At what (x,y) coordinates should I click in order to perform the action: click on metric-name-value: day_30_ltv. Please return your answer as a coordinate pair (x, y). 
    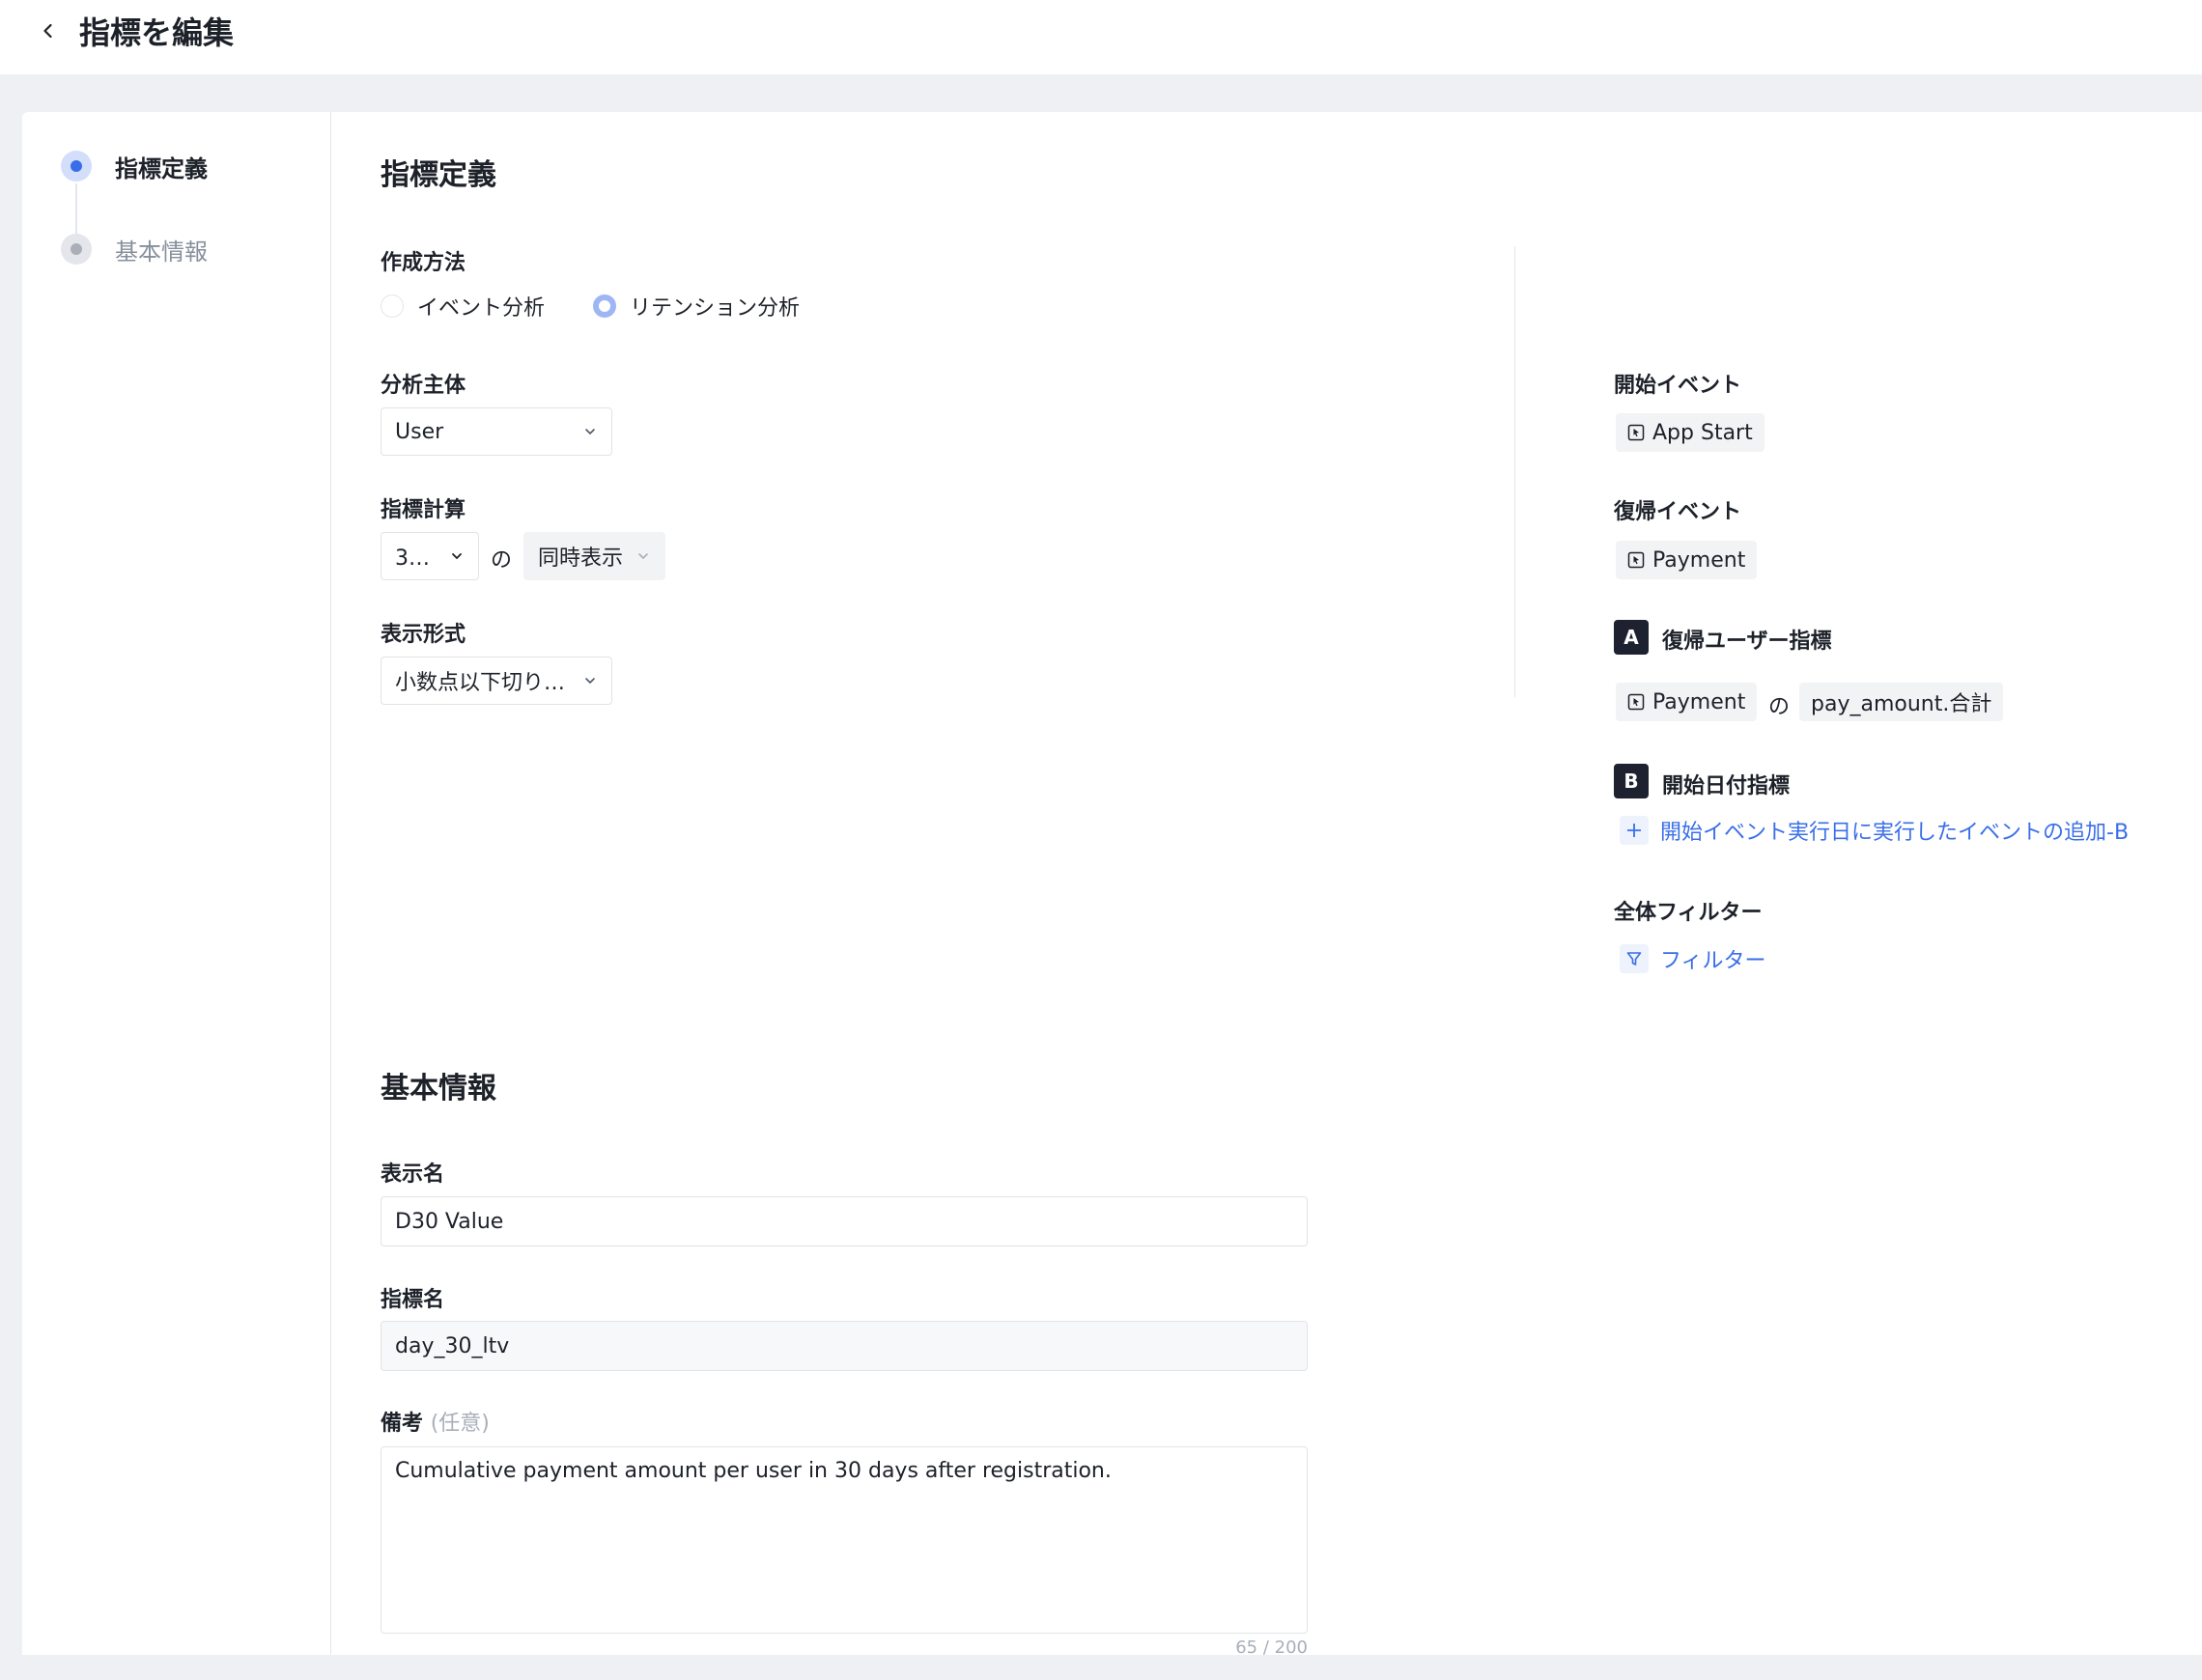
    Looking at the image, I should click on (452, 1346).